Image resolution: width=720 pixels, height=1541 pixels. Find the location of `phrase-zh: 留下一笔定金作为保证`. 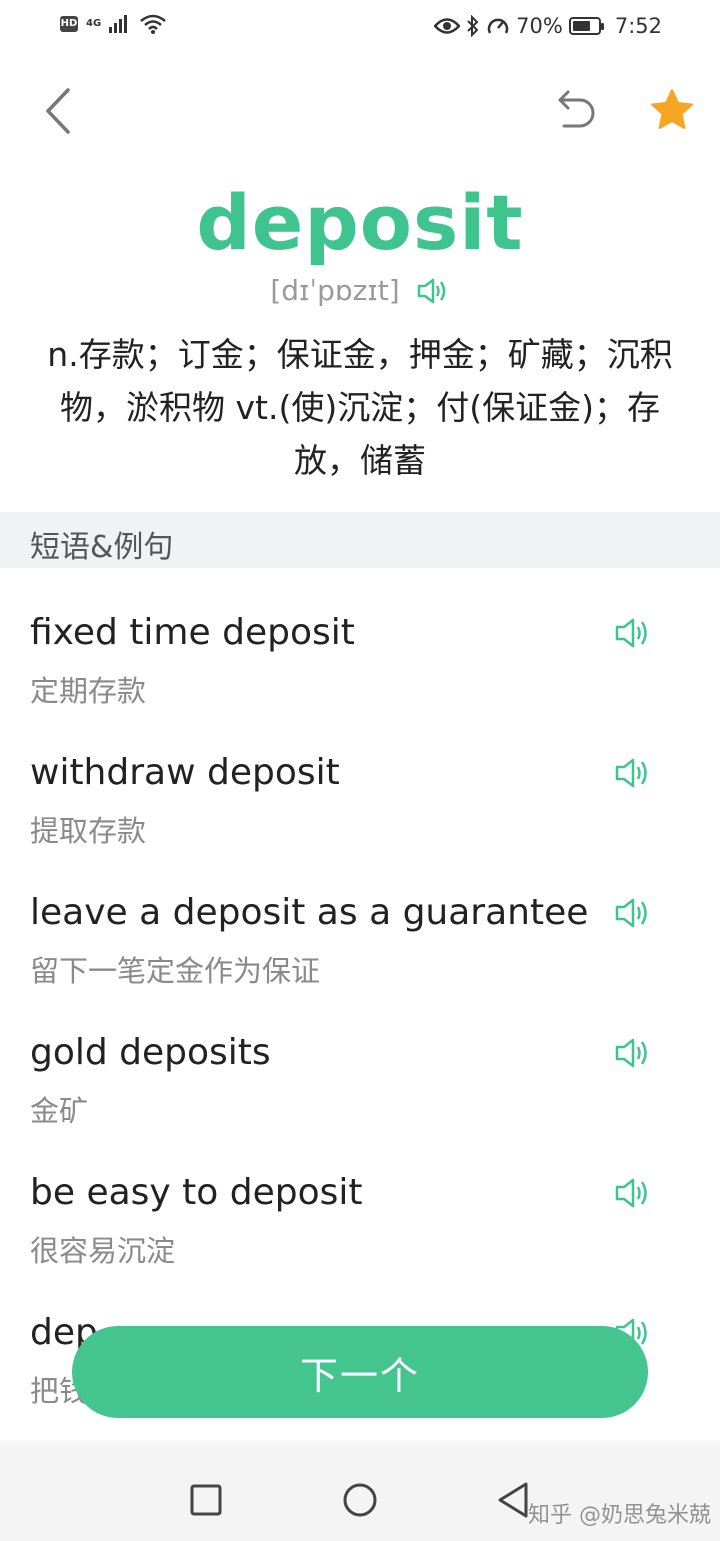

phrase-zh: 留下一笔定金作为保证 is located at coordinates (175, 971).